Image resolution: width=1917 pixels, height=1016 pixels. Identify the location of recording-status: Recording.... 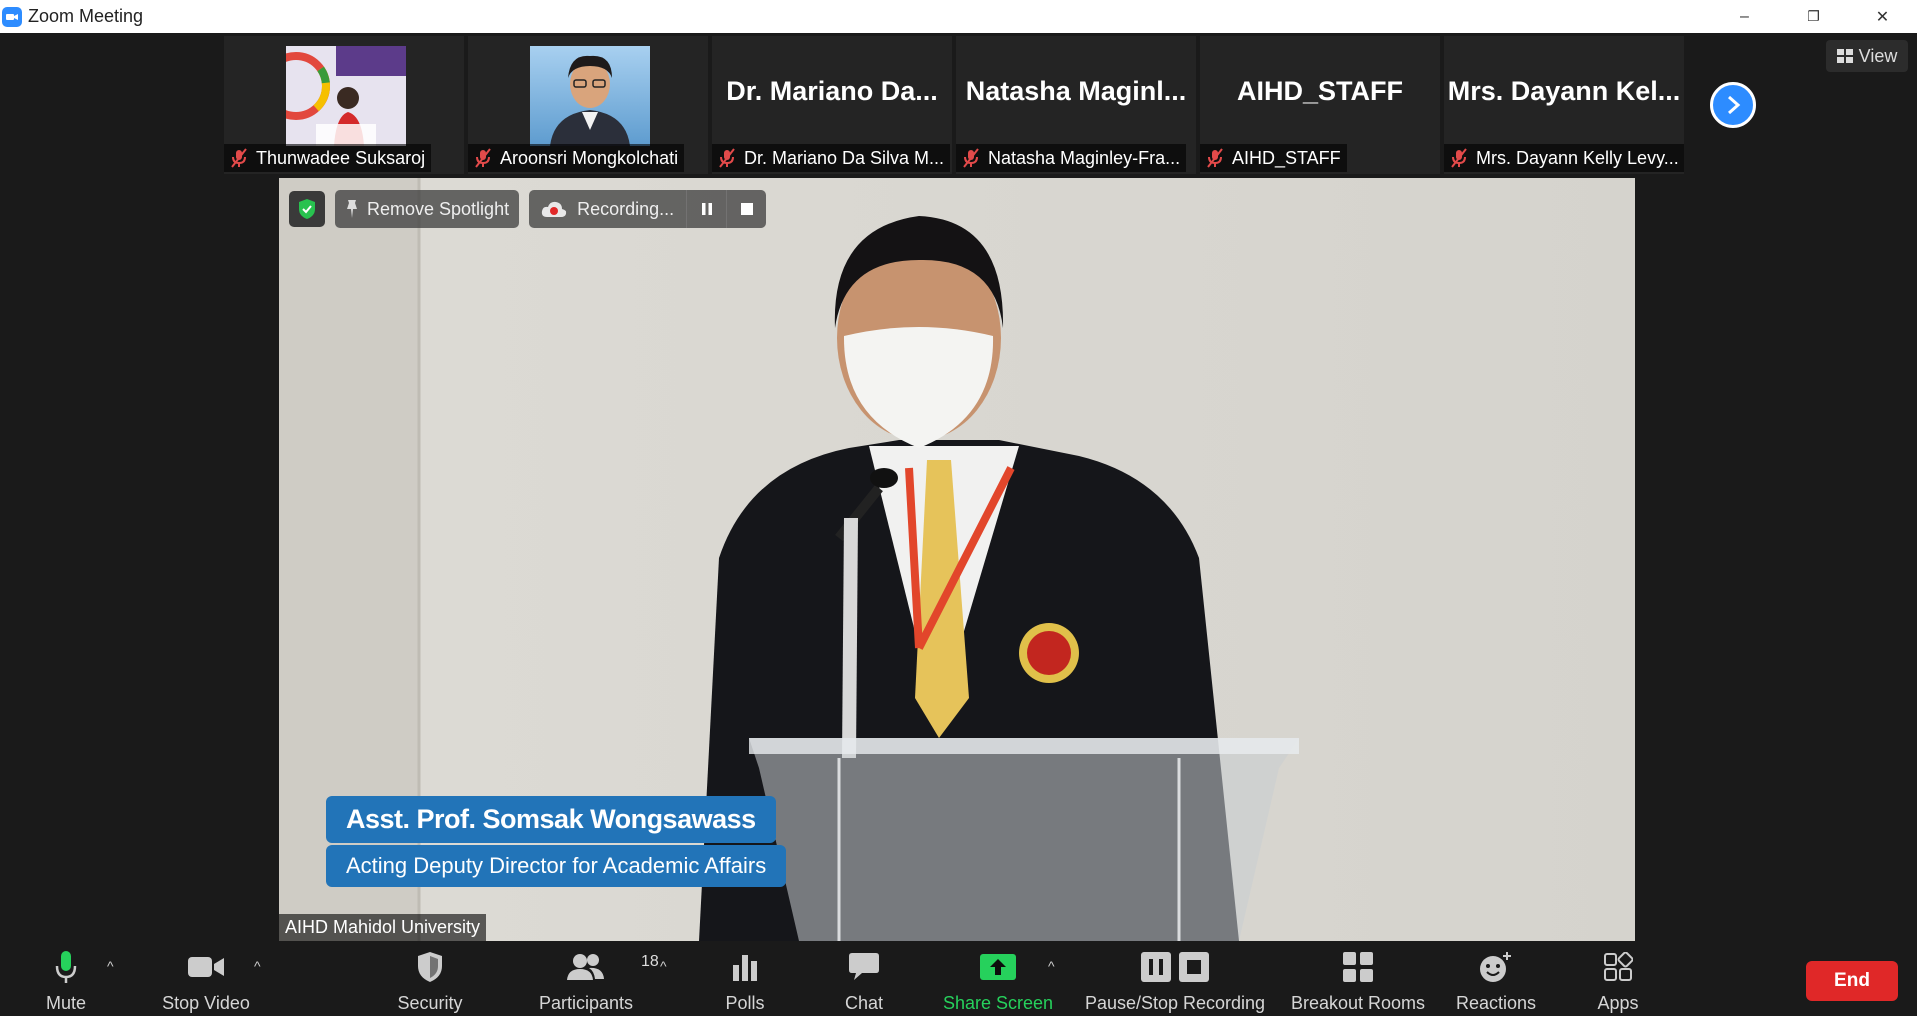
(648, 209).